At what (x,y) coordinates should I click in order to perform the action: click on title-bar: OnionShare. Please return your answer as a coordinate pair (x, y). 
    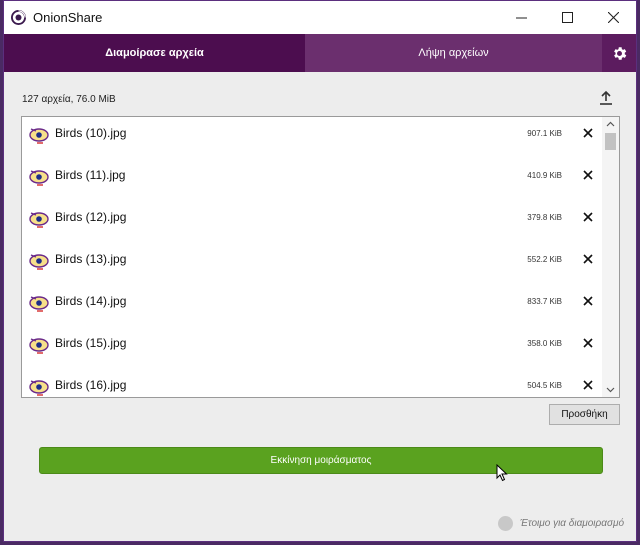
    Looking at the image, I should click on (320, 17).